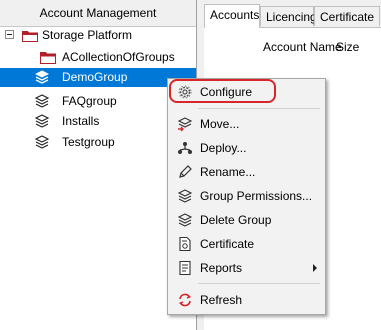 Image resolution: width=381 pixels, height=330 pixels. What do you see at coordinates (185, 171) in the screenshot?
I see `rename-icon` at bounding box center [185, 171].